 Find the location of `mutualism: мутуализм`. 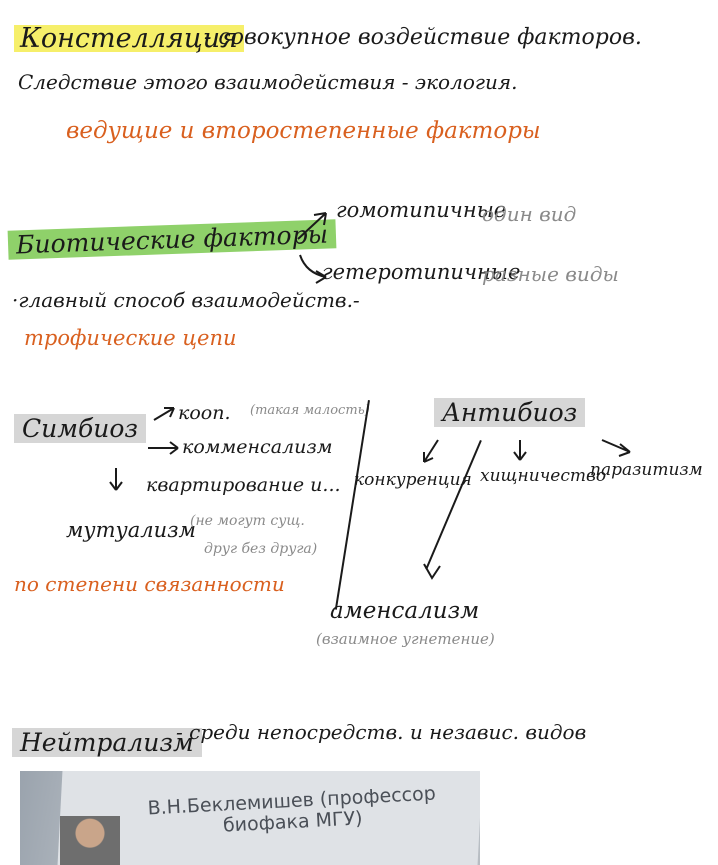

mutualism: мутуализм is located at coordinates (131, 530).